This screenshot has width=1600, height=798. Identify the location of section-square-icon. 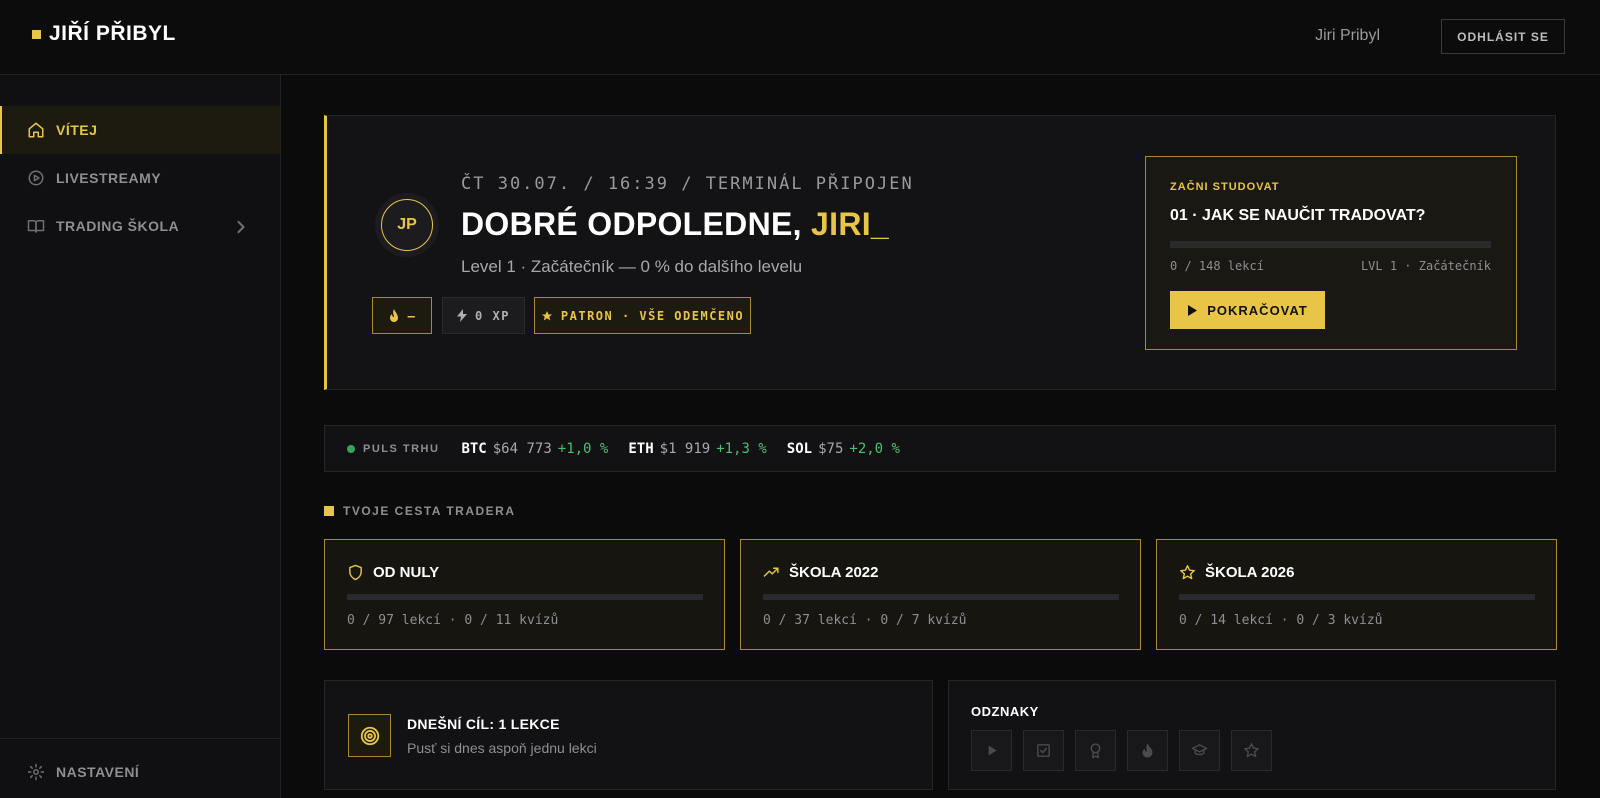
(329, 511).